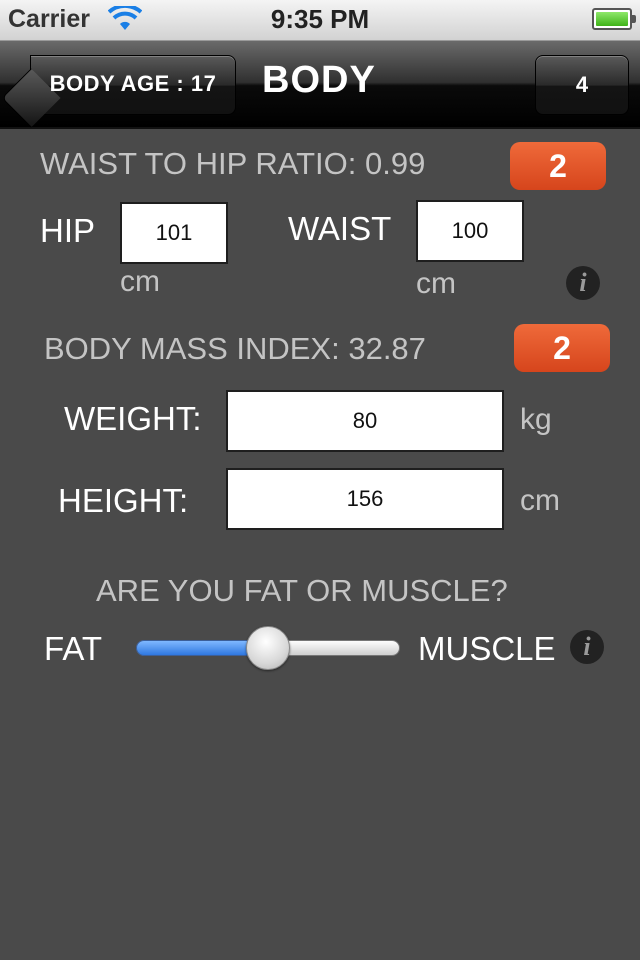 This screenshot has height=960, width=640. What do you see at coordinates (123, 500) in the screenshot?
I see `height-label: HEIGHT:` at bounding box center [123, 500].